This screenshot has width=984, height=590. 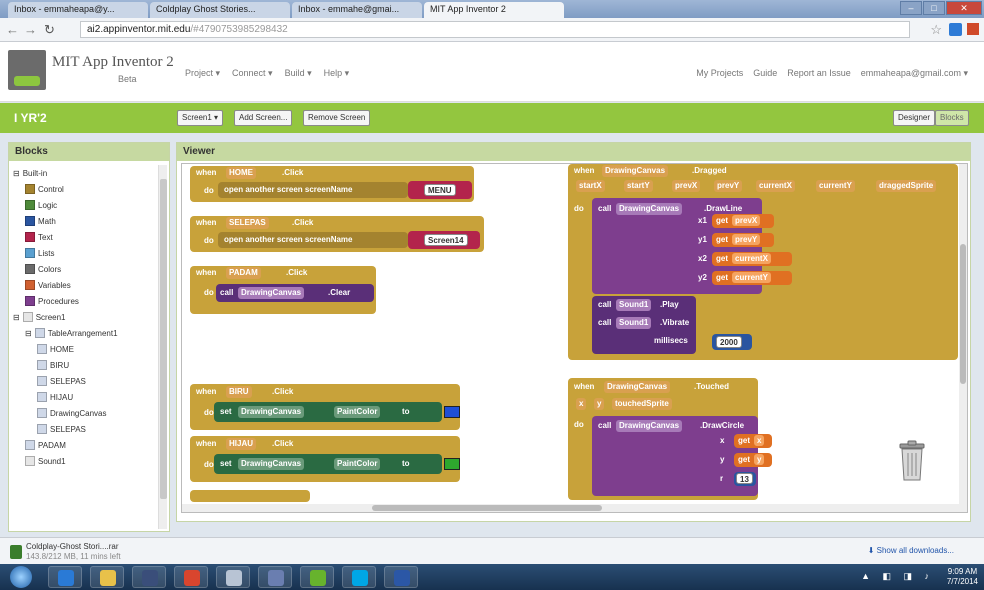 What do you see at coordinates (759, 459) in the screenshot?
I see `get-variable: y` at bounding box center [759, 459].